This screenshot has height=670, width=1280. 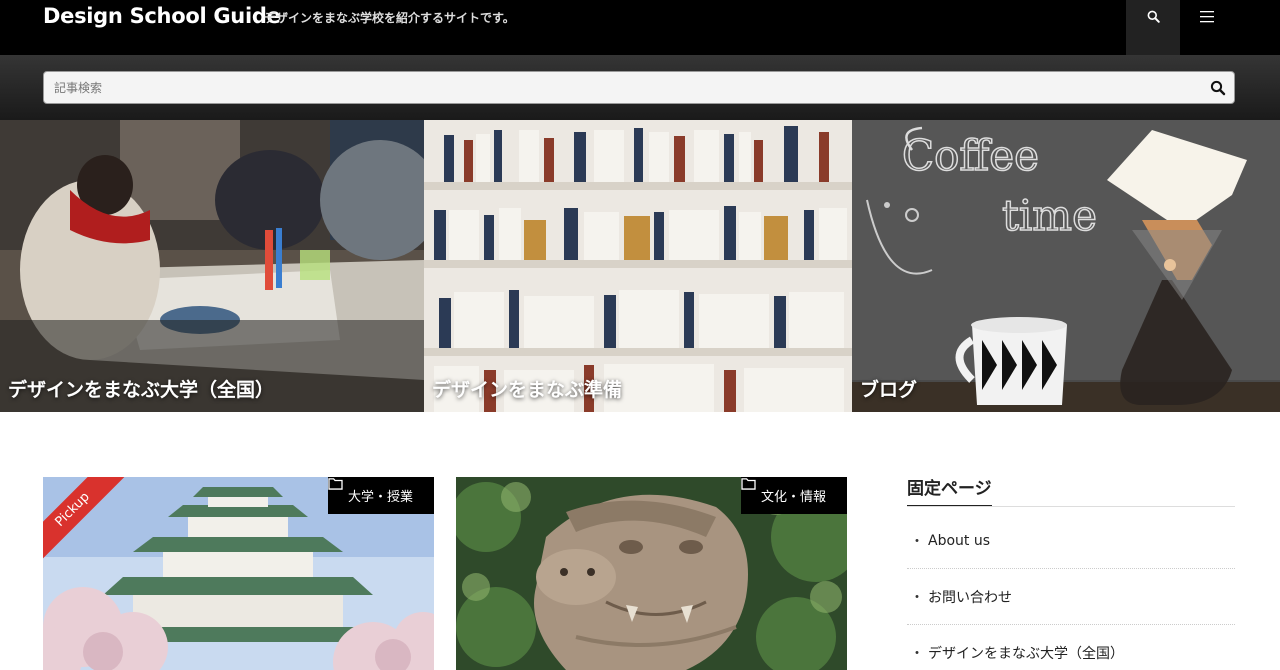 I want to click on tile-design-prep: デザインをまなぶ準備, so click(x=638, y=266).